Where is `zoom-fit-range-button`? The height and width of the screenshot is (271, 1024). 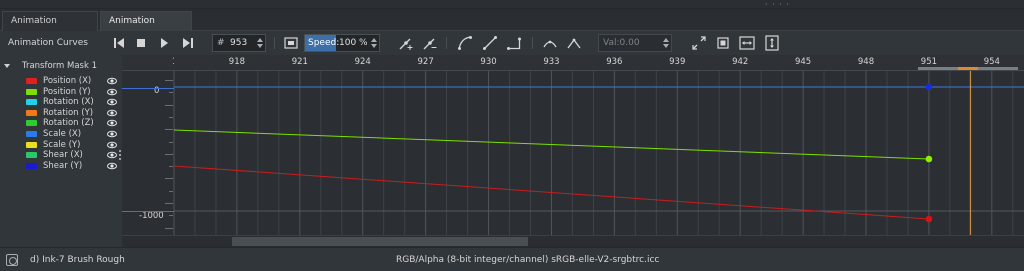
zoom-fit-range-button is located at coordinates (723, 43).